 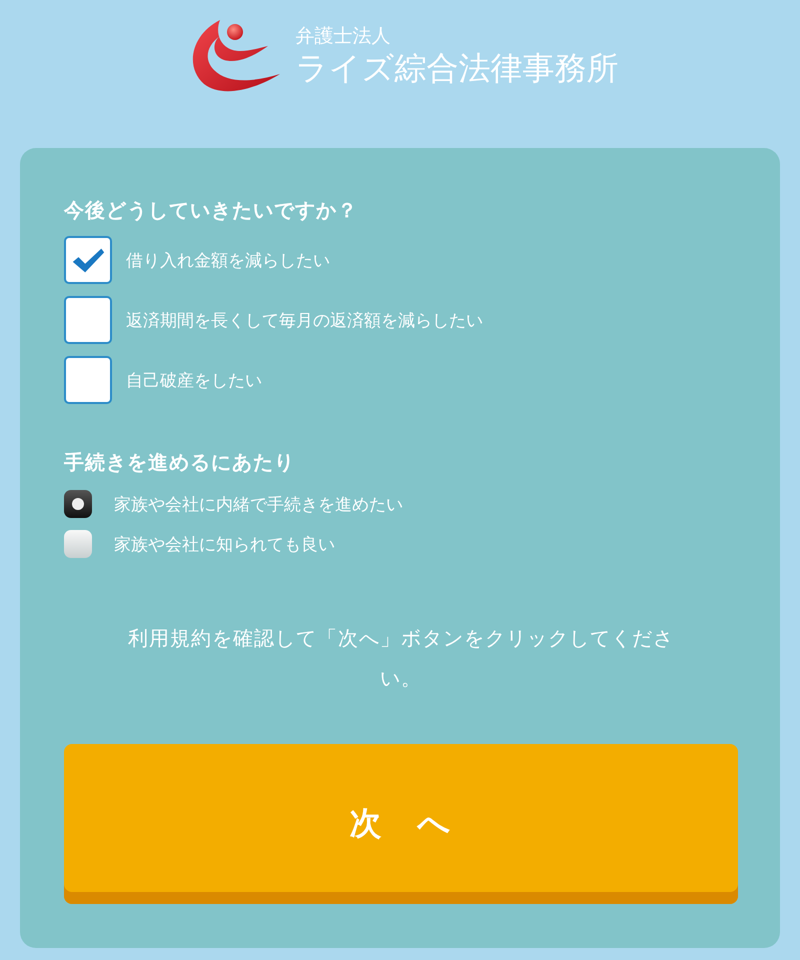 What do you see at coordinates (304, 320) in the screenshot?
I see `checkbox-label: 返済期間を長くして毎月の返済額を減らしたい` at bounding box center [304, 320].